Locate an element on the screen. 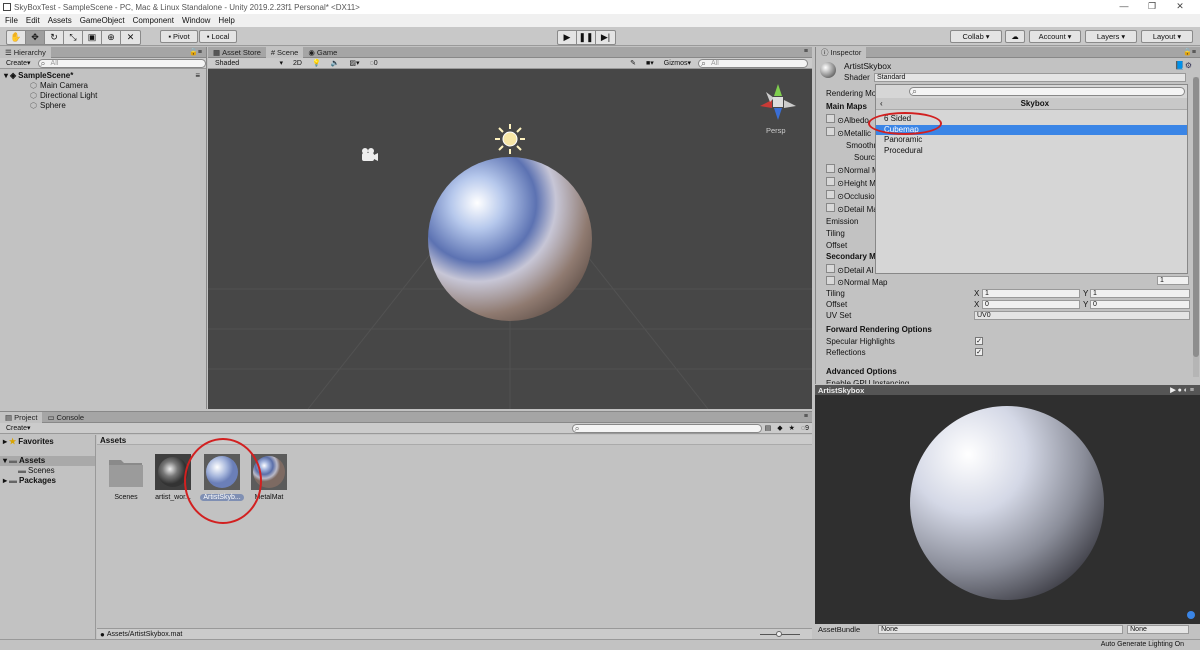  rect-tool-icon: ▣ is located at coordinates (92, 37).